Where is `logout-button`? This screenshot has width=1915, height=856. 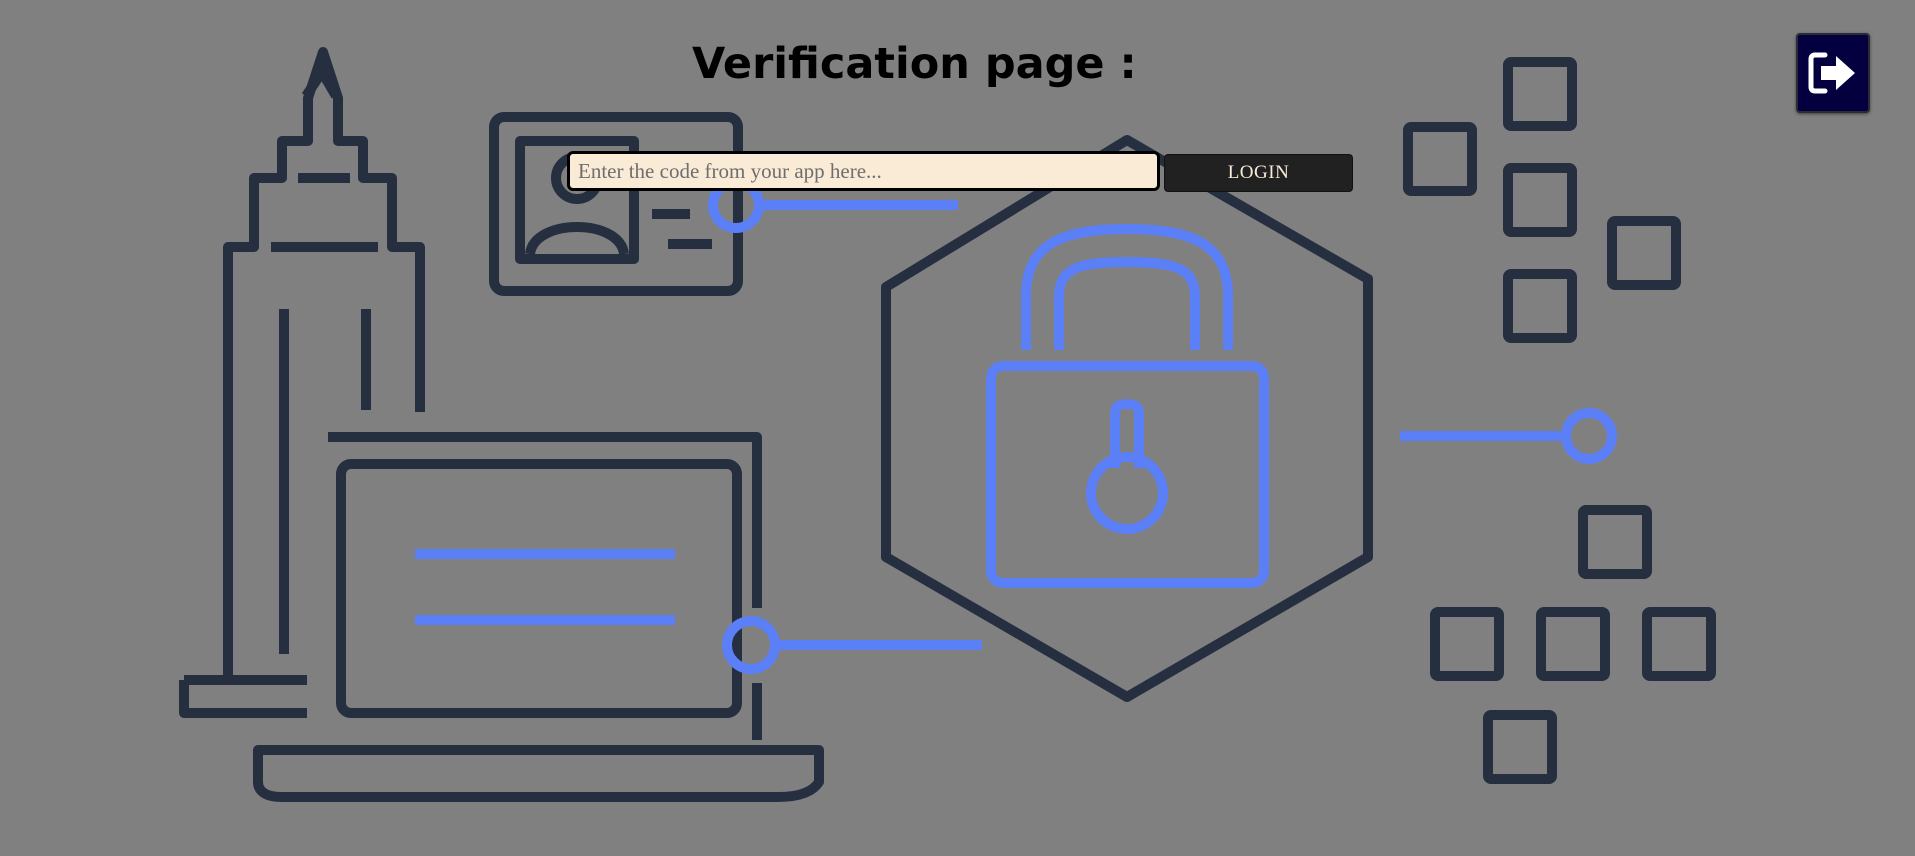 logout-button is located at coordinates (1833, 73).